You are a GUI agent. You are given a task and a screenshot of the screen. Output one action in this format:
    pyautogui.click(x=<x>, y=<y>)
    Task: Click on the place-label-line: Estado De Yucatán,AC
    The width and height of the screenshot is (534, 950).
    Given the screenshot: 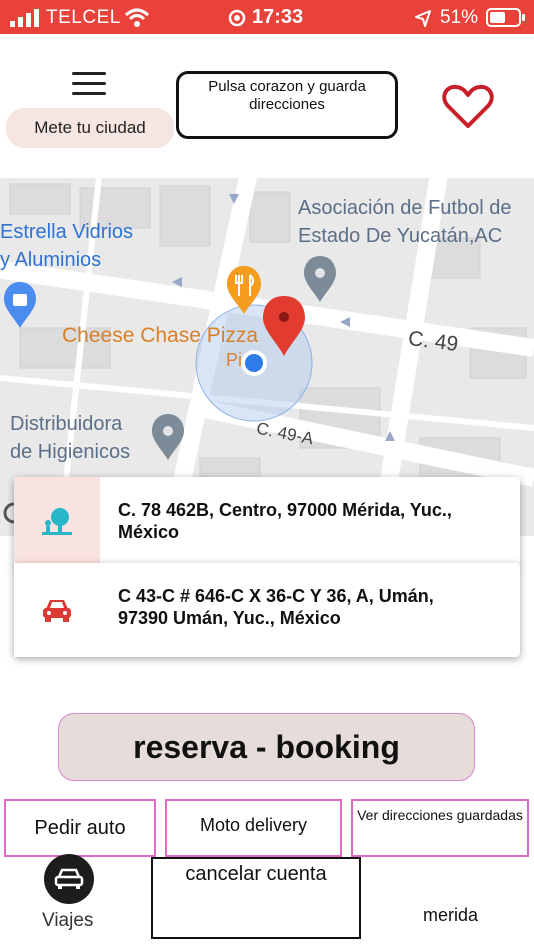 What is the action you would take?
    pyautogui.click(x=400, y=236)
    